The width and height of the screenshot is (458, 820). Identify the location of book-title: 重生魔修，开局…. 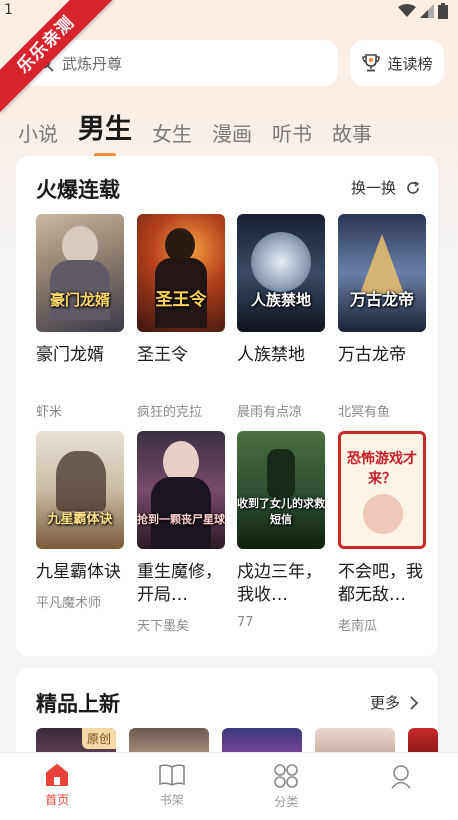
(179, 583).